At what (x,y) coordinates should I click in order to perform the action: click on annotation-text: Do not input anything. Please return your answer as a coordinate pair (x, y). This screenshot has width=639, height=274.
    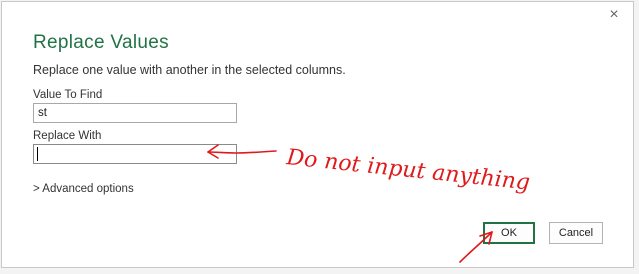
    Looking at the image, I should click on (407, 170).